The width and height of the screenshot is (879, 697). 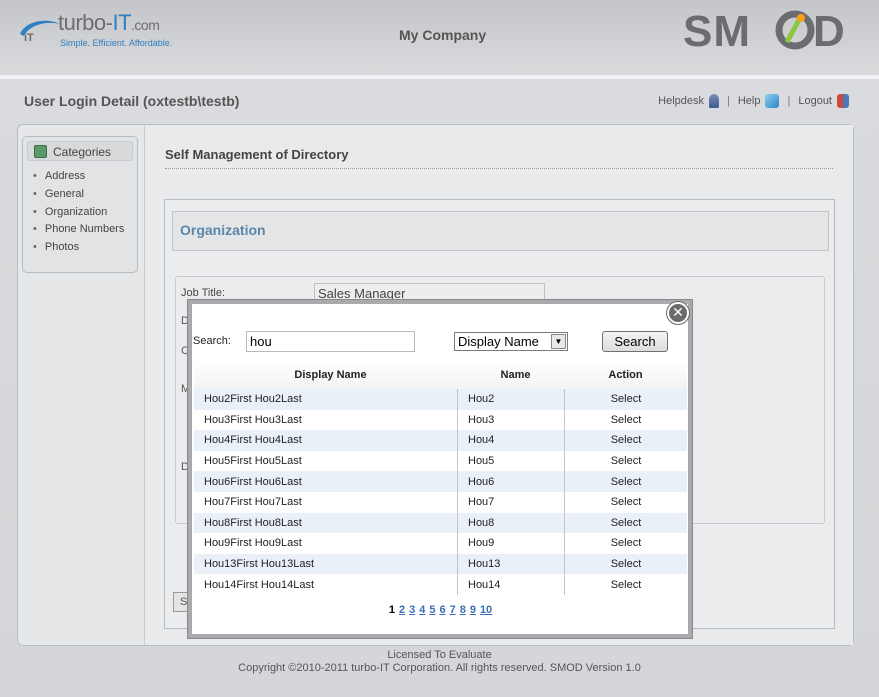 What do you see at coordinates (253, 419) in the screenshot?
I see `cell-display-name: Hou3First Hou3Last` at bounding box center [253, 419].